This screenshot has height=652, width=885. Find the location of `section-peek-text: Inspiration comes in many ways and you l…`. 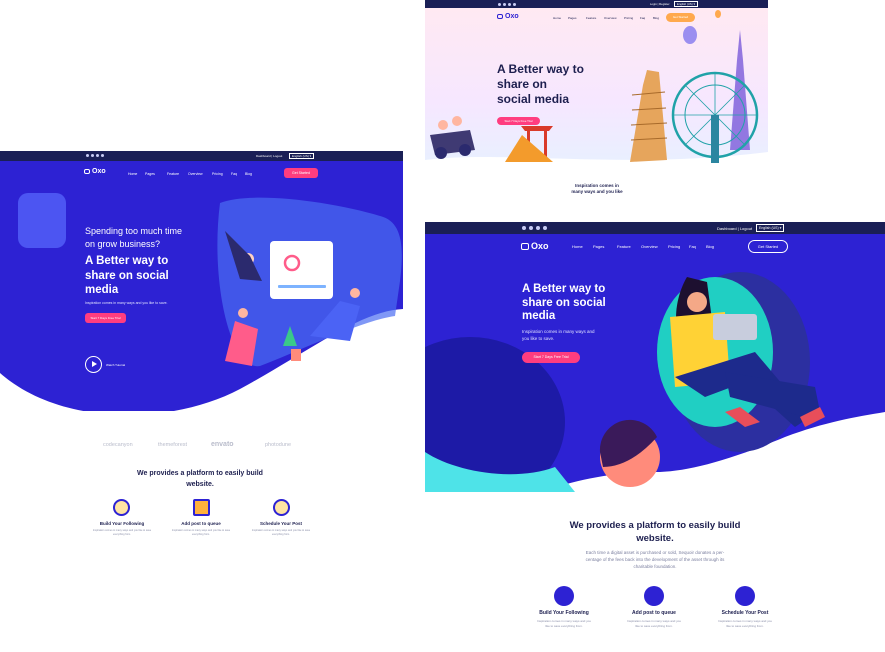

section-peek-text: Inspiration comes in many ways and you l… is located at coordinates (597, 189).